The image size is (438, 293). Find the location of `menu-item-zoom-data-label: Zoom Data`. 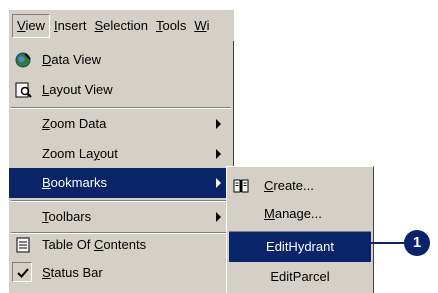

menu-item-zoom-data-label: Zoom Data is located at coordinates (74, 123).